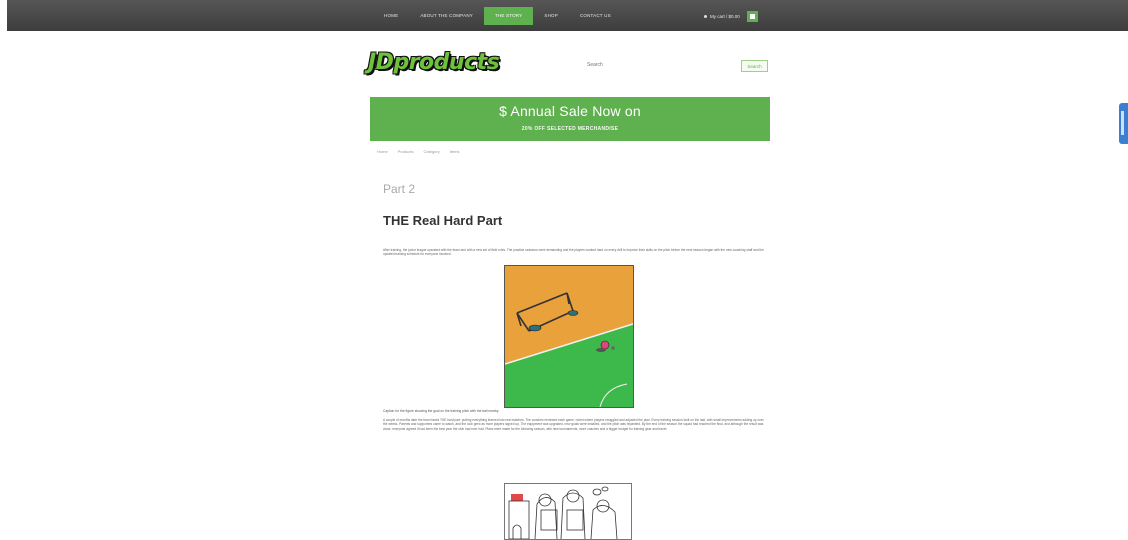  Describe the element at coordinates (391, 16) in the screenshot. I see `nav-item-home: Home` at that location.